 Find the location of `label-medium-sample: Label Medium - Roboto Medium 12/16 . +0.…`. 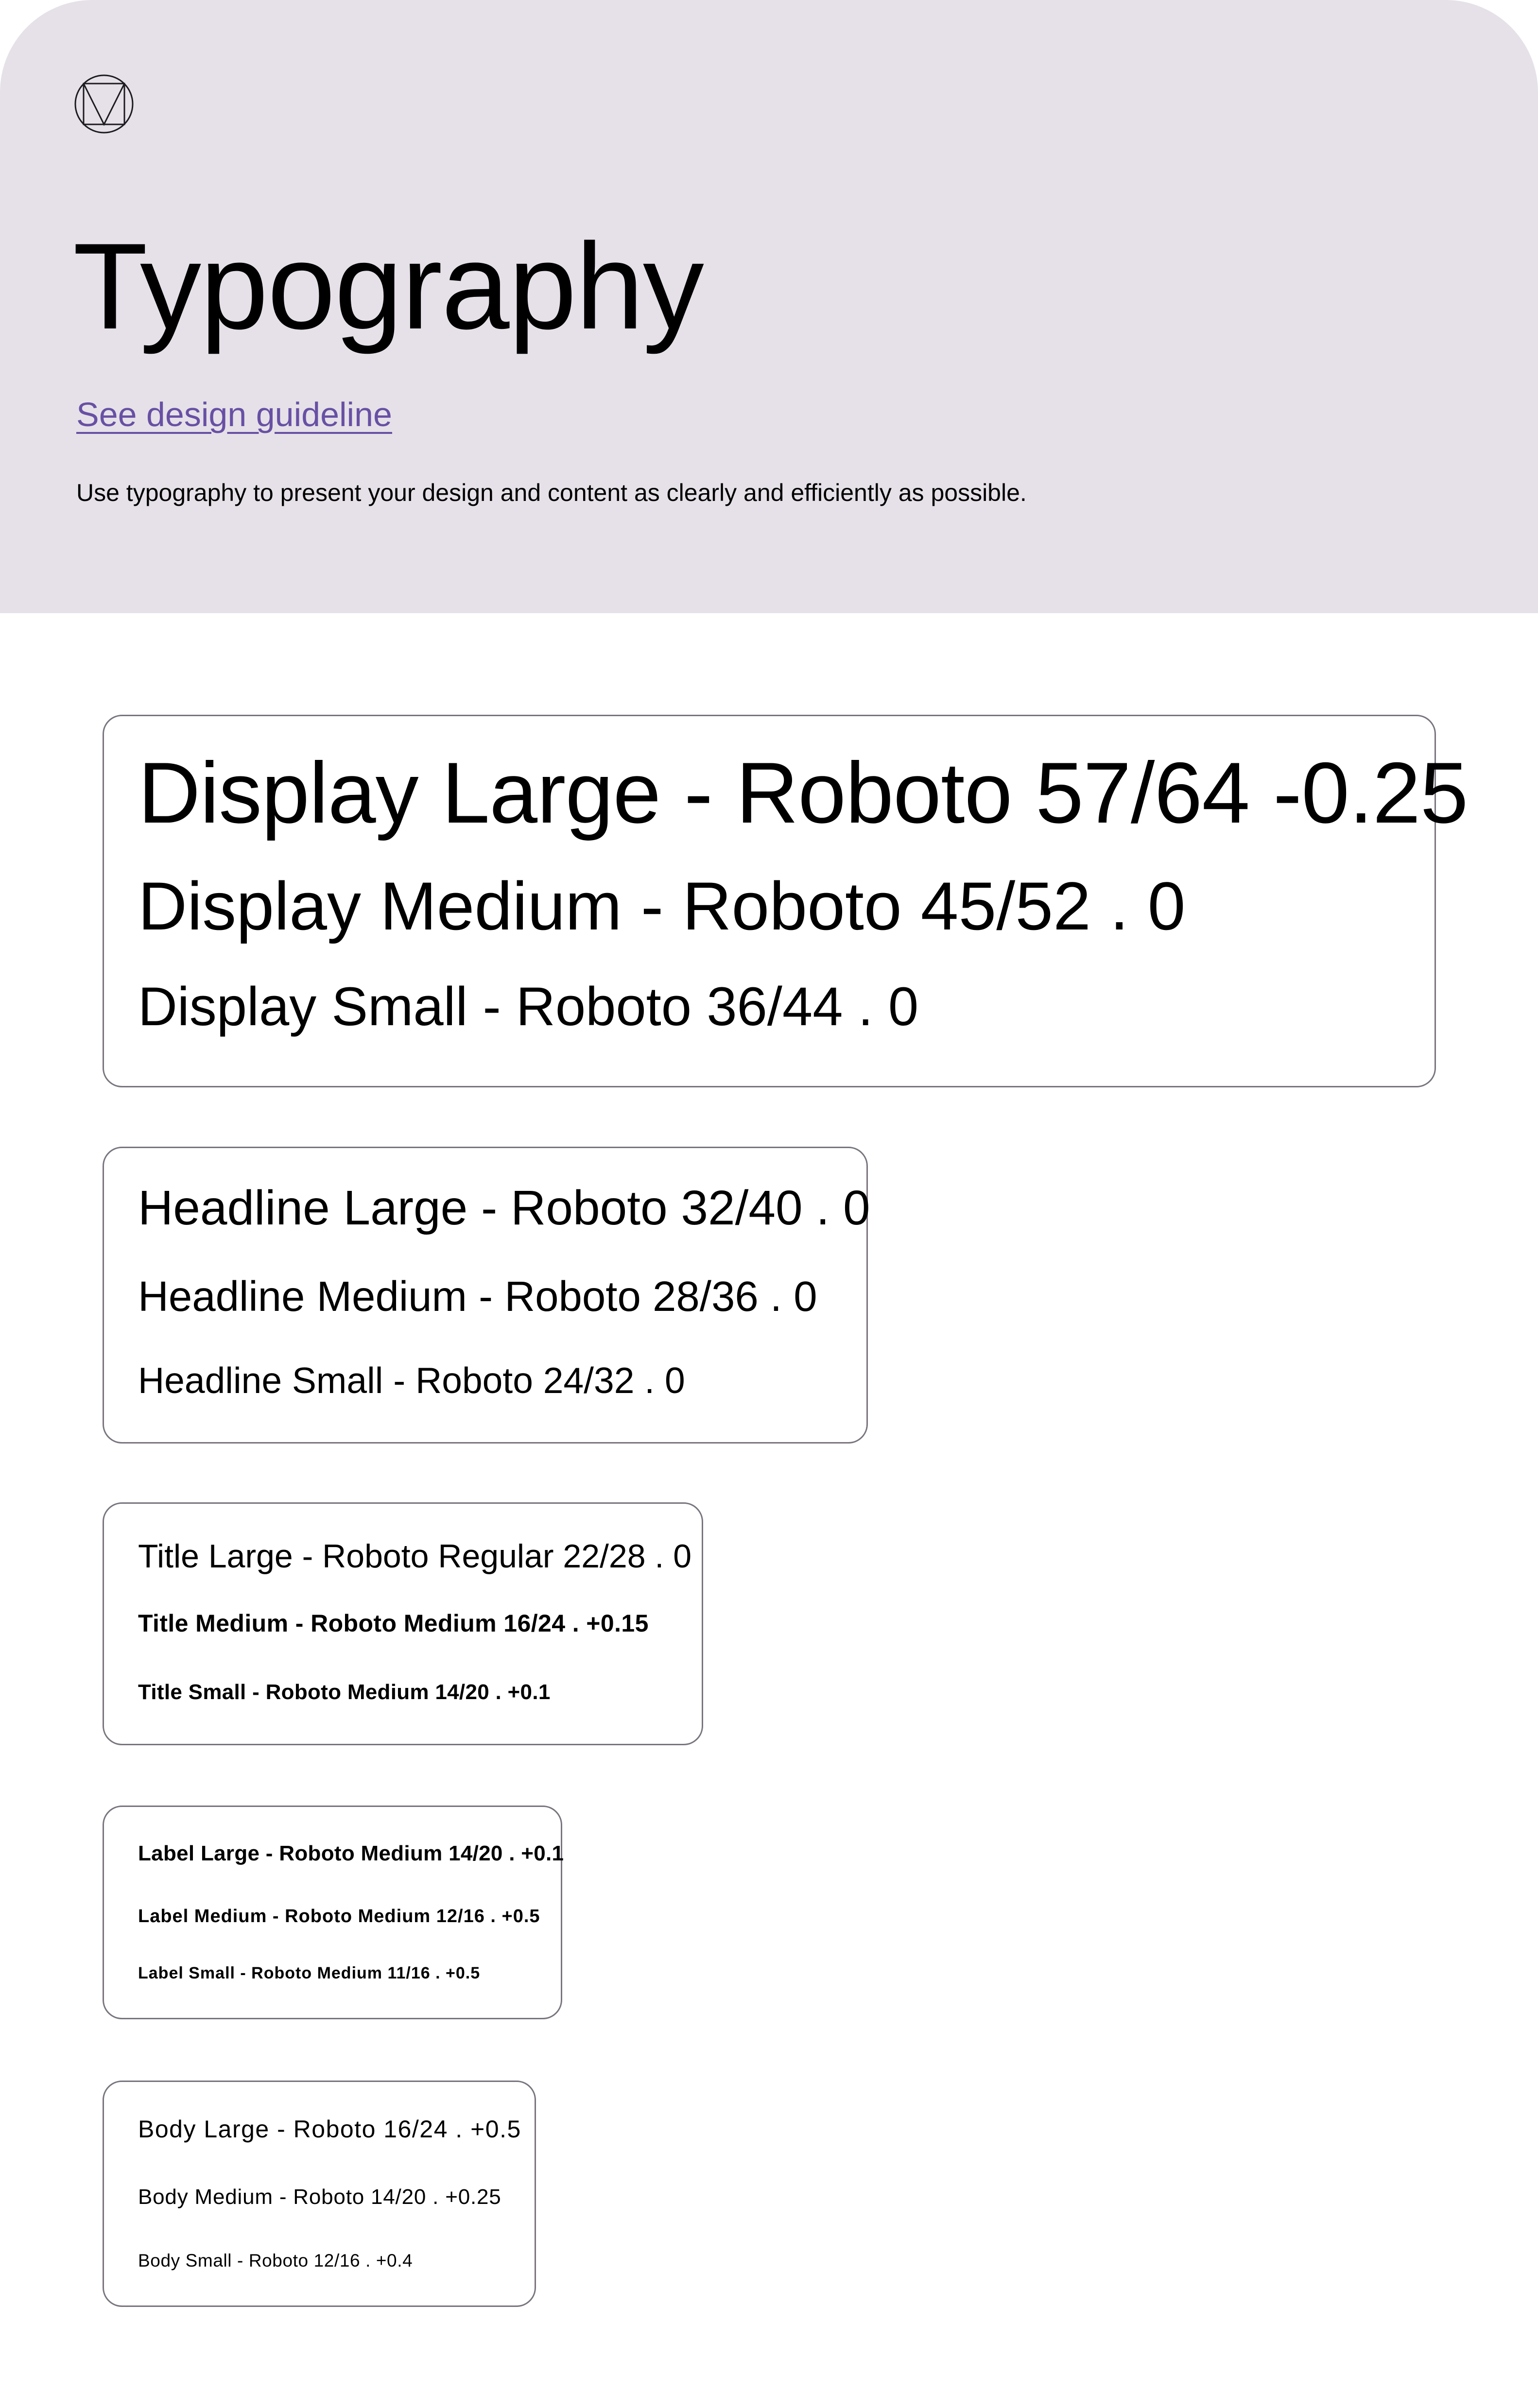

label-medium-sample: Label Medium - Roboto Medium 12/16 . +0.… is located at coordinates (339, 1916).